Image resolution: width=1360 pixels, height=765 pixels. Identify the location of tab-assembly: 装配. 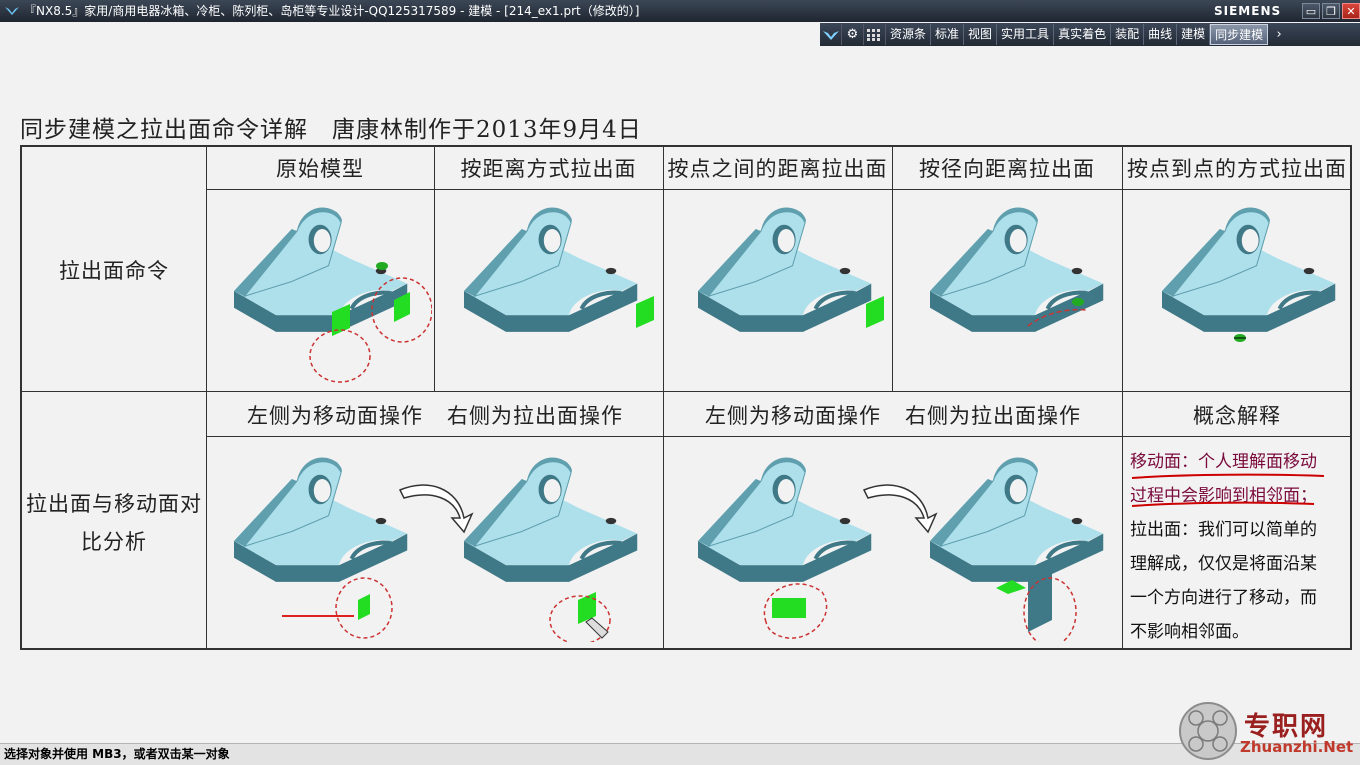
(1128, 34).